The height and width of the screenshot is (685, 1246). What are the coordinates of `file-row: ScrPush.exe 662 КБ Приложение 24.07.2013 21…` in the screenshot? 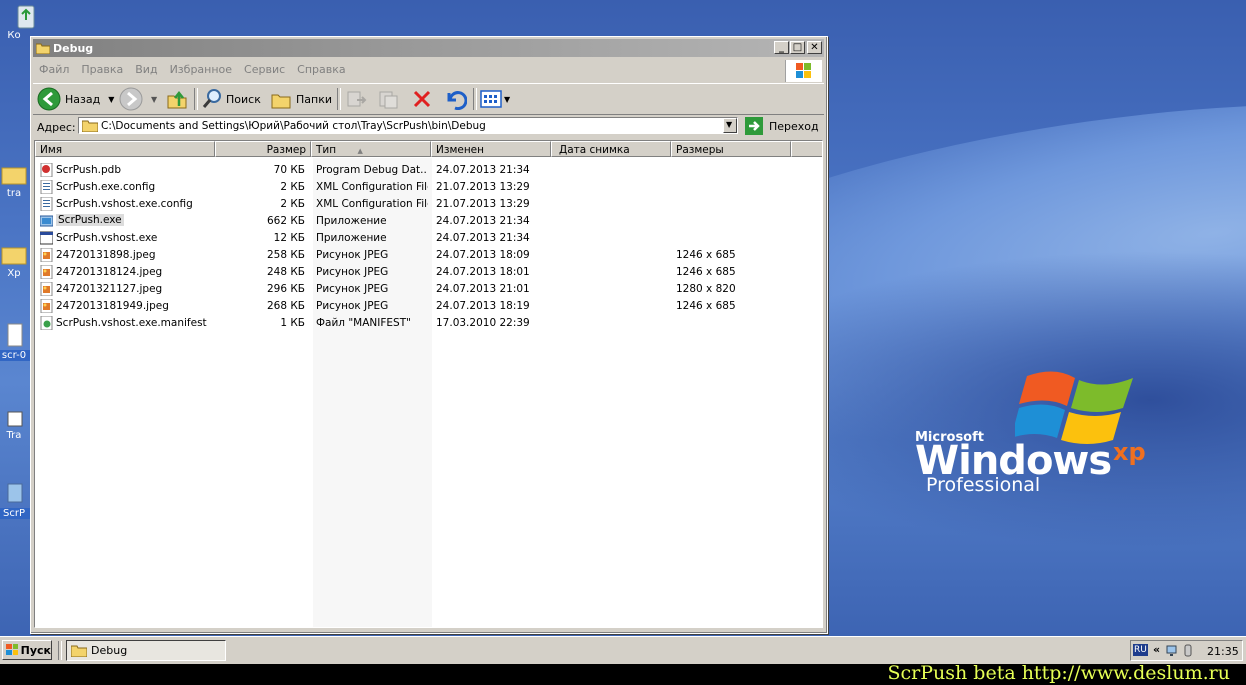 It's located at (428, 221).